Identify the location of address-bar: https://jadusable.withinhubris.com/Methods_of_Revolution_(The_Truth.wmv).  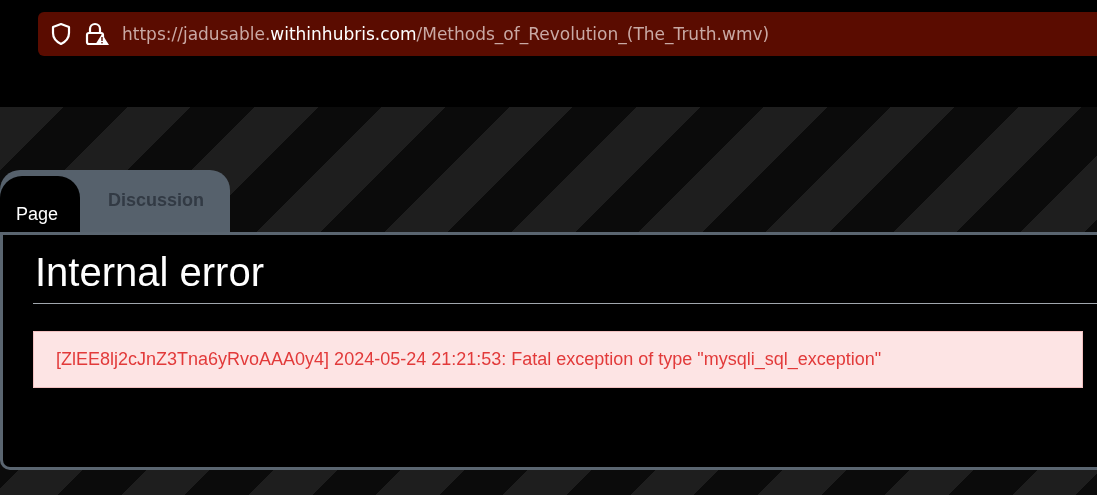
(567, 34).